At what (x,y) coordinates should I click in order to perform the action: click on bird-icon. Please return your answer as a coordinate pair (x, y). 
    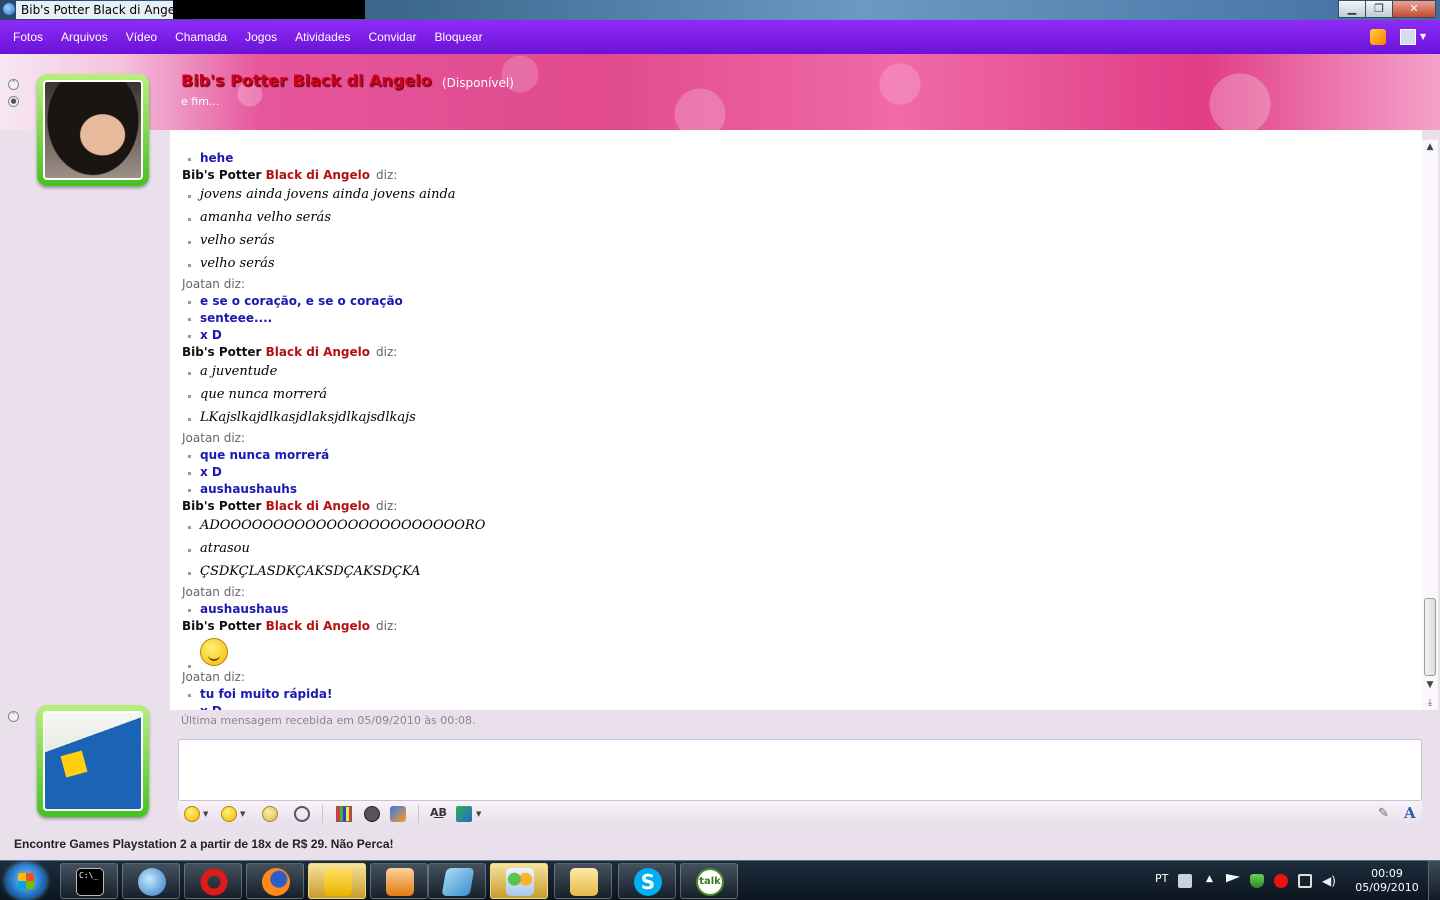
    Looking at the image, I should click on (338, 882).